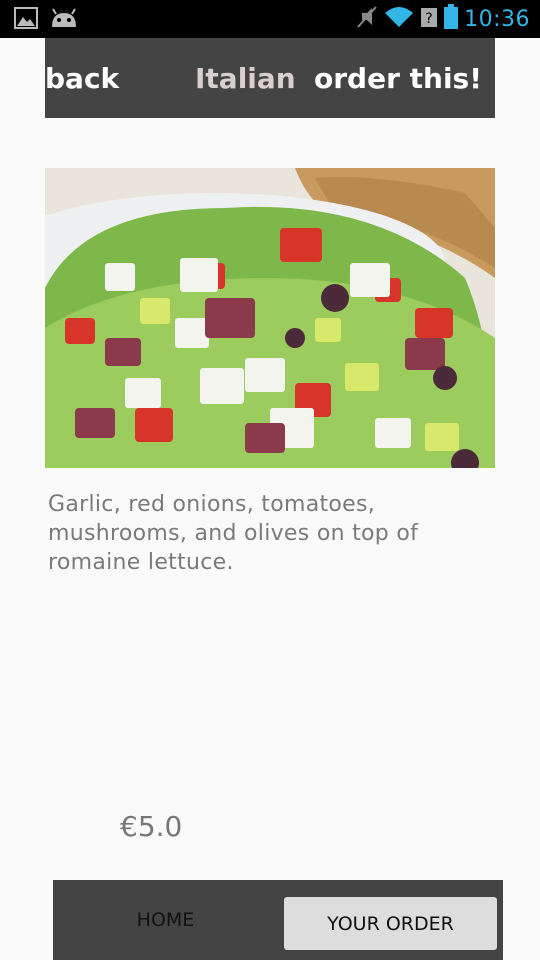 This screenshot has height=960, width=540. What do you see at coordinates (451, 19) in the screenshot?
I see `battery-icon` at bounding box center [451, 19].